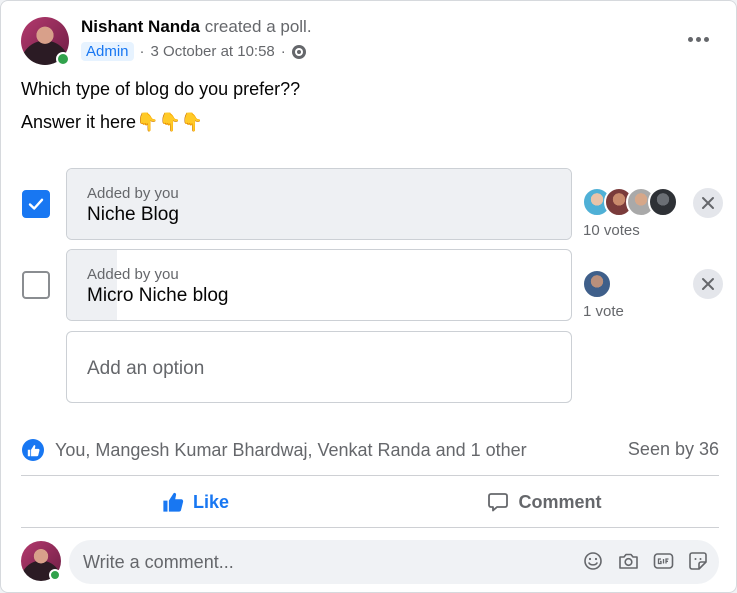 This screenshot has width=737, height=593. I want to click on option-1-vote-count: 10 votes, so click(611, 230).